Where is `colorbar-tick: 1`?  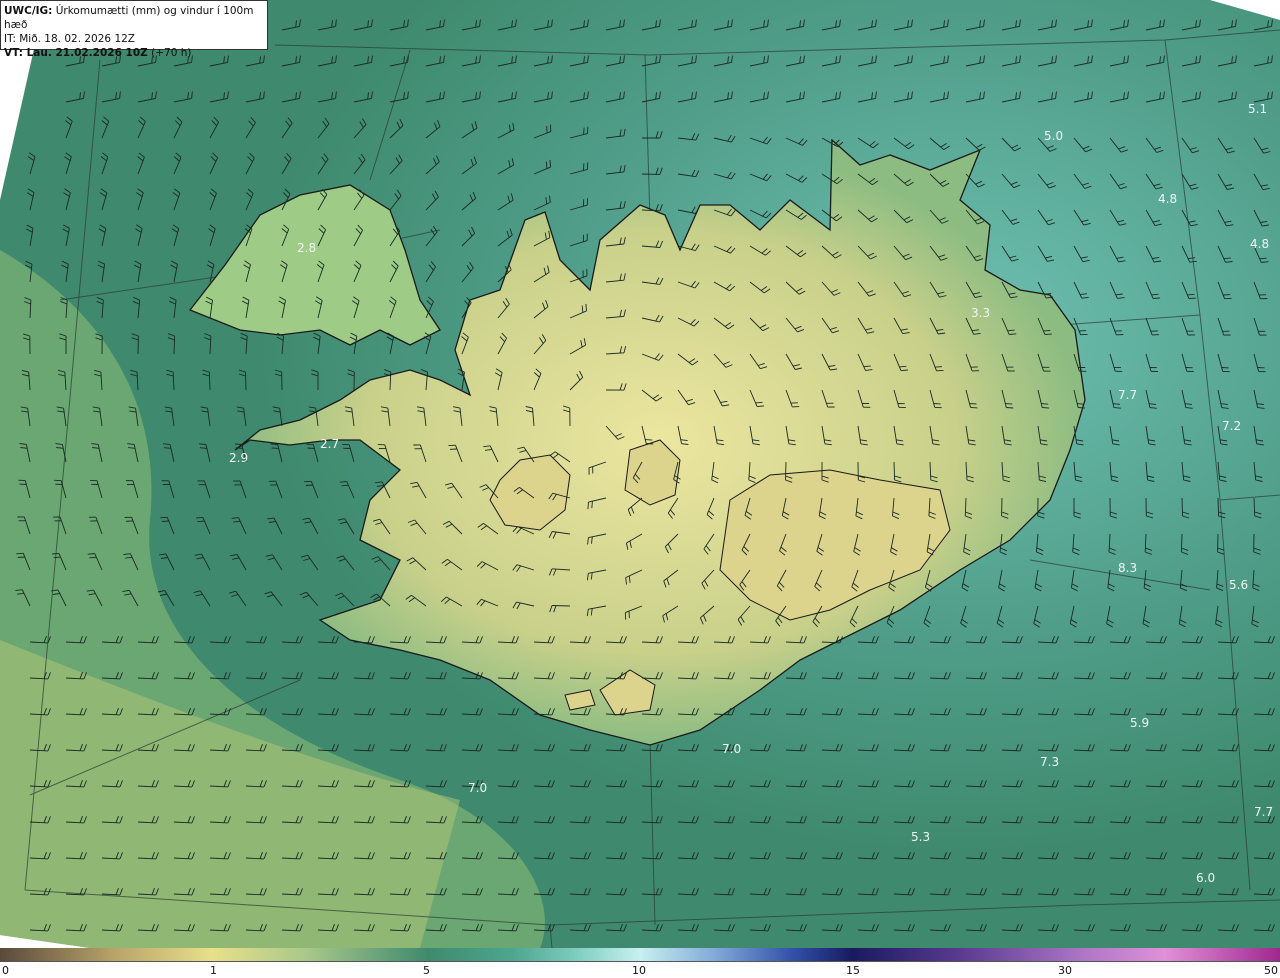 colorbar-tick: 1 is located at coordinates (213, 970).